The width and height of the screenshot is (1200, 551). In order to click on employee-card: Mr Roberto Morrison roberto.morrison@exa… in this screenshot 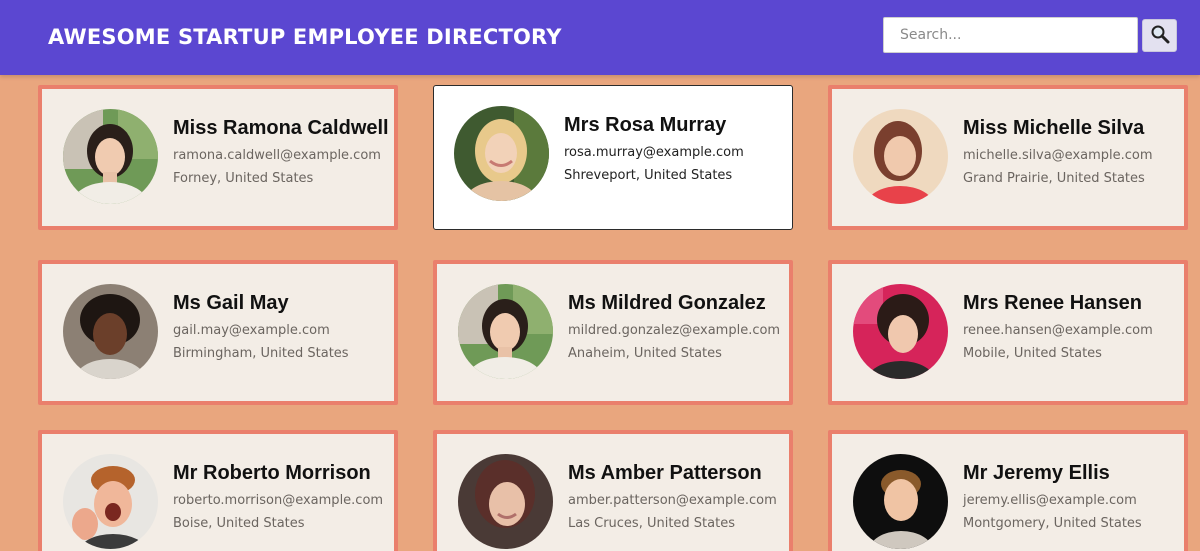, I will do `click(218, 490)`.